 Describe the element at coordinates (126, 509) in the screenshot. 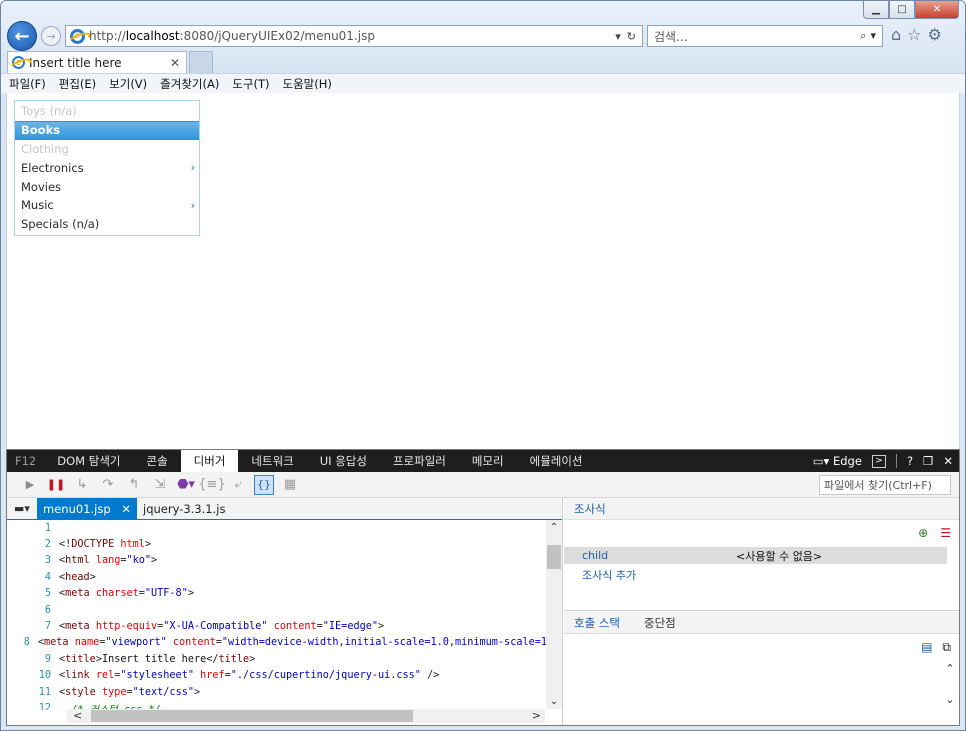

I see `file-tab-close-icon: ✕` at that location.